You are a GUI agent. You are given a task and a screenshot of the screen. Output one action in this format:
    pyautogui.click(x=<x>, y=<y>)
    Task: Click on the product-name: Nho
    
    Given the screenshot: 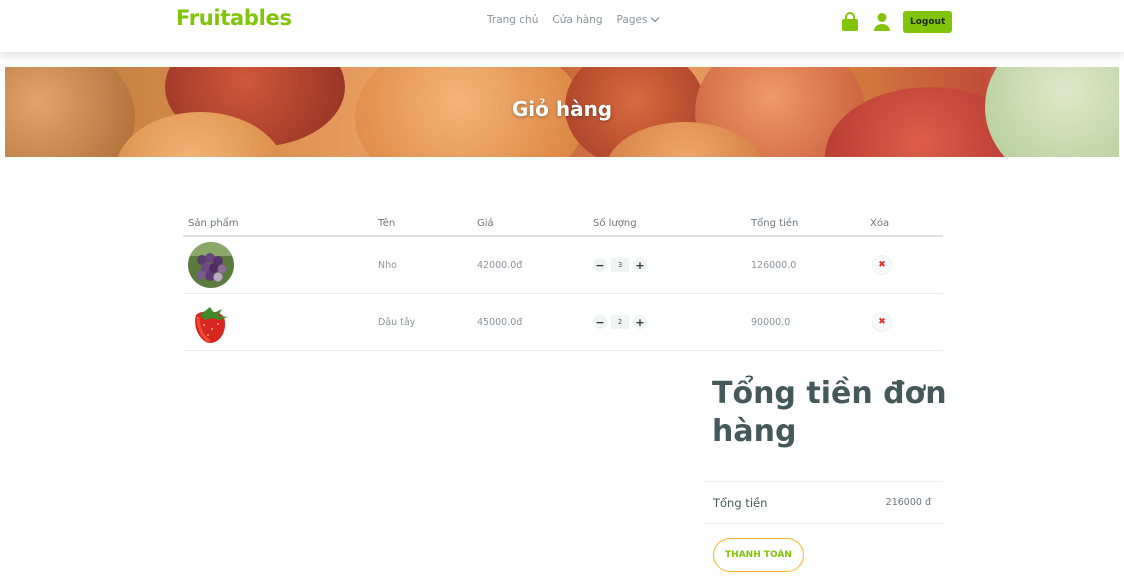 What is the action you would take?
    pyautogui.click(x=387, y=265)
    